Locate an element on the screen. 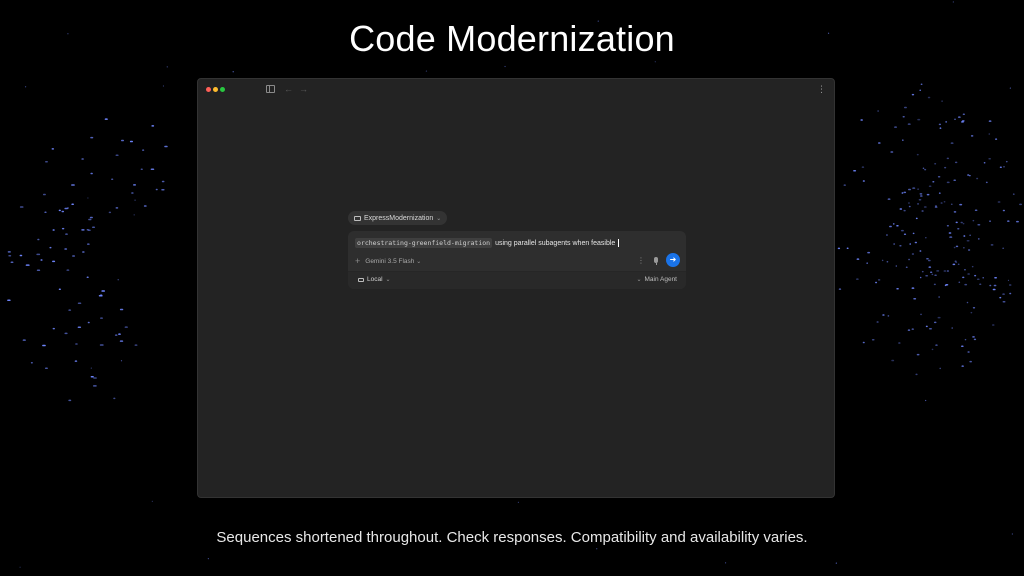 Image resolution: width=1024 pixels, height=576 pixels. agent-selector: ⌄ Main Agent is located at coordinates (656, 279).